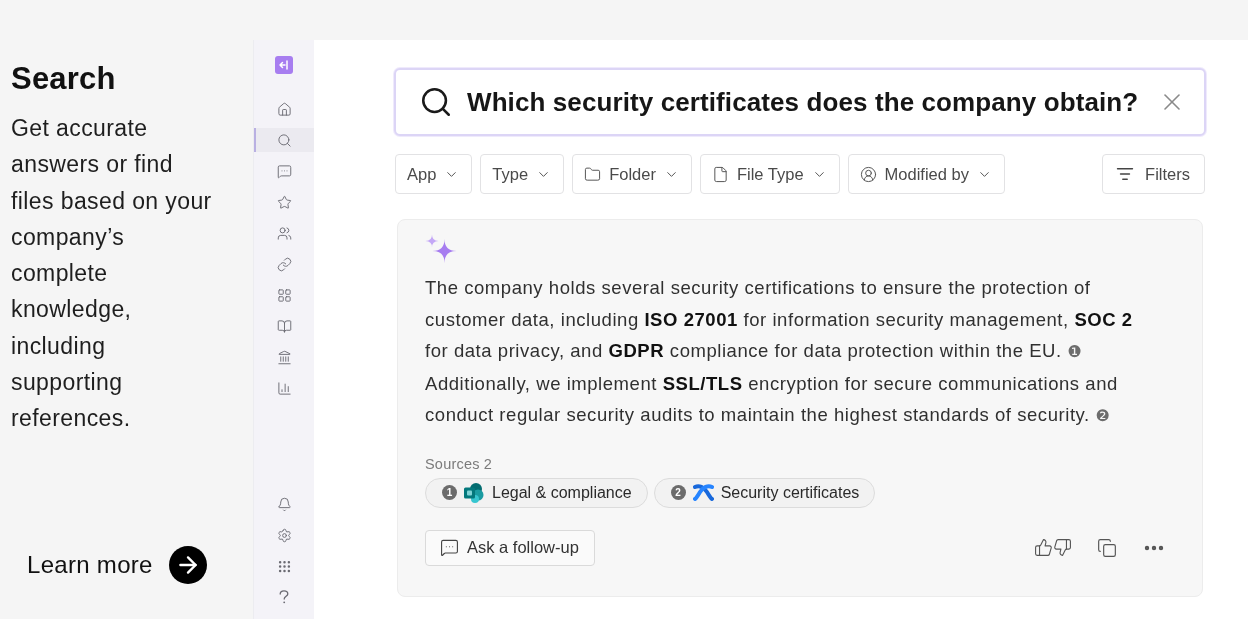  I want to click on home-icon, so click(284, 109).